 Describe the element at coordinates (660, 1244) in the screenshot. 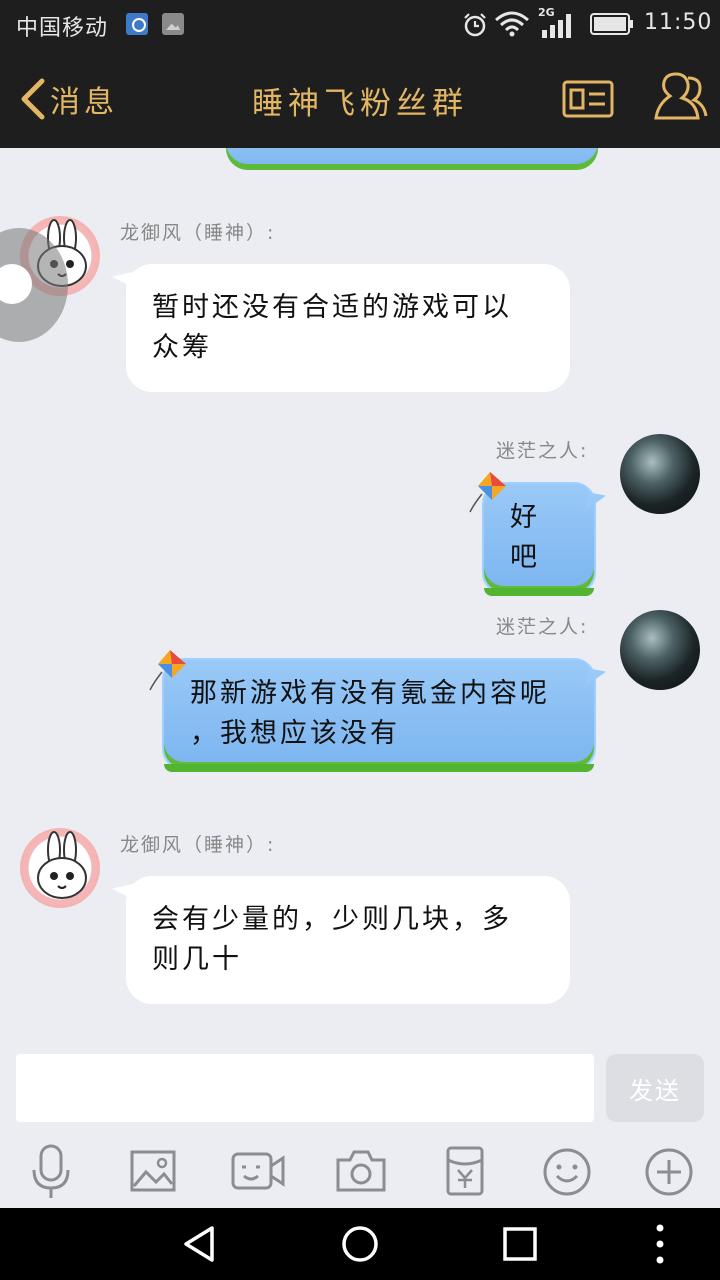

I see `menu-dots-icon` at that location.